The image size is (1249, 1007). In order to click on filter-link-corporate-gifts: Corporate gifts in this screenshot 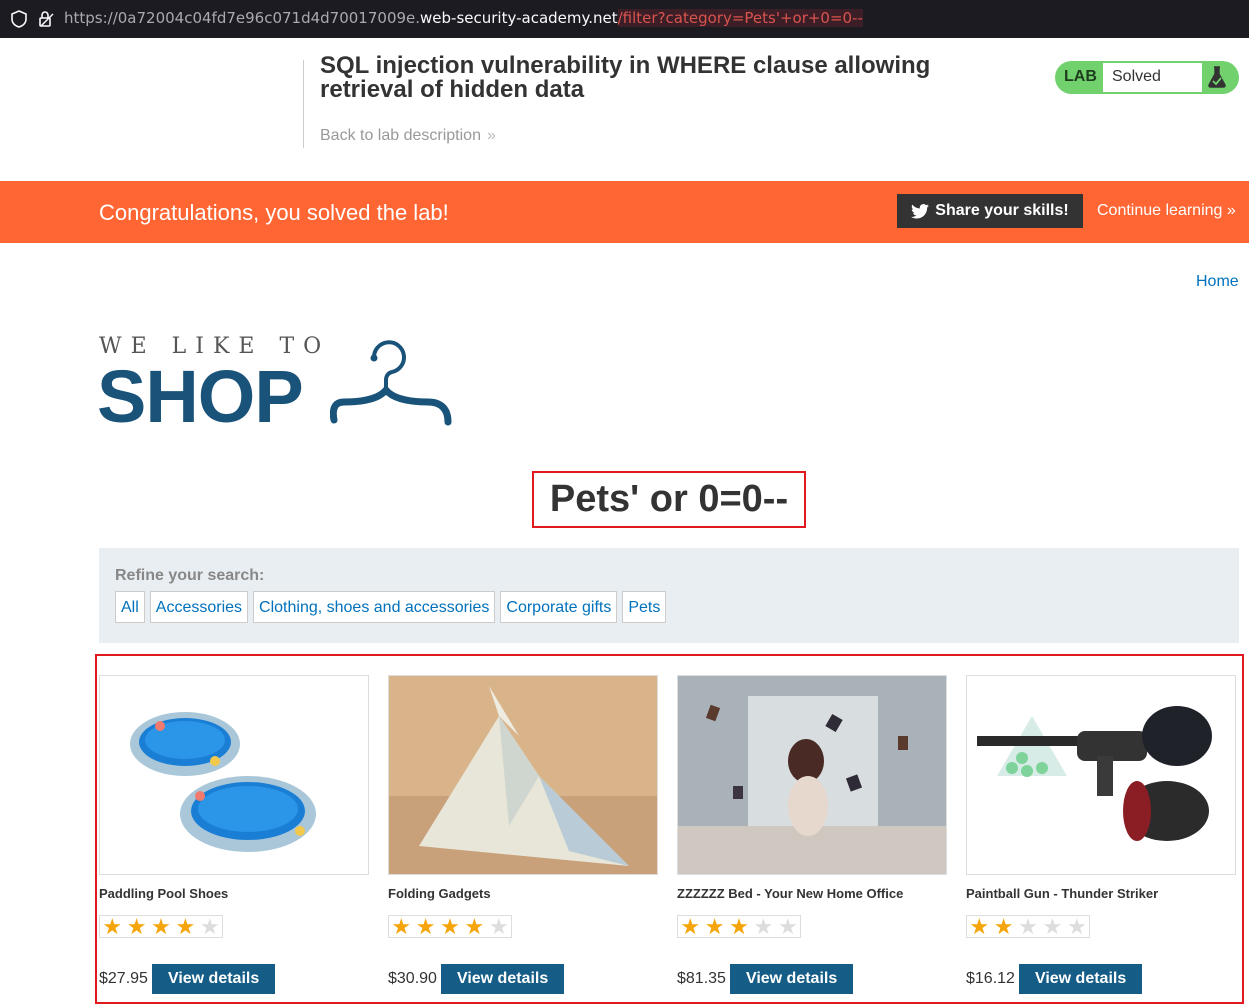, I will do `click(559, 607)`.